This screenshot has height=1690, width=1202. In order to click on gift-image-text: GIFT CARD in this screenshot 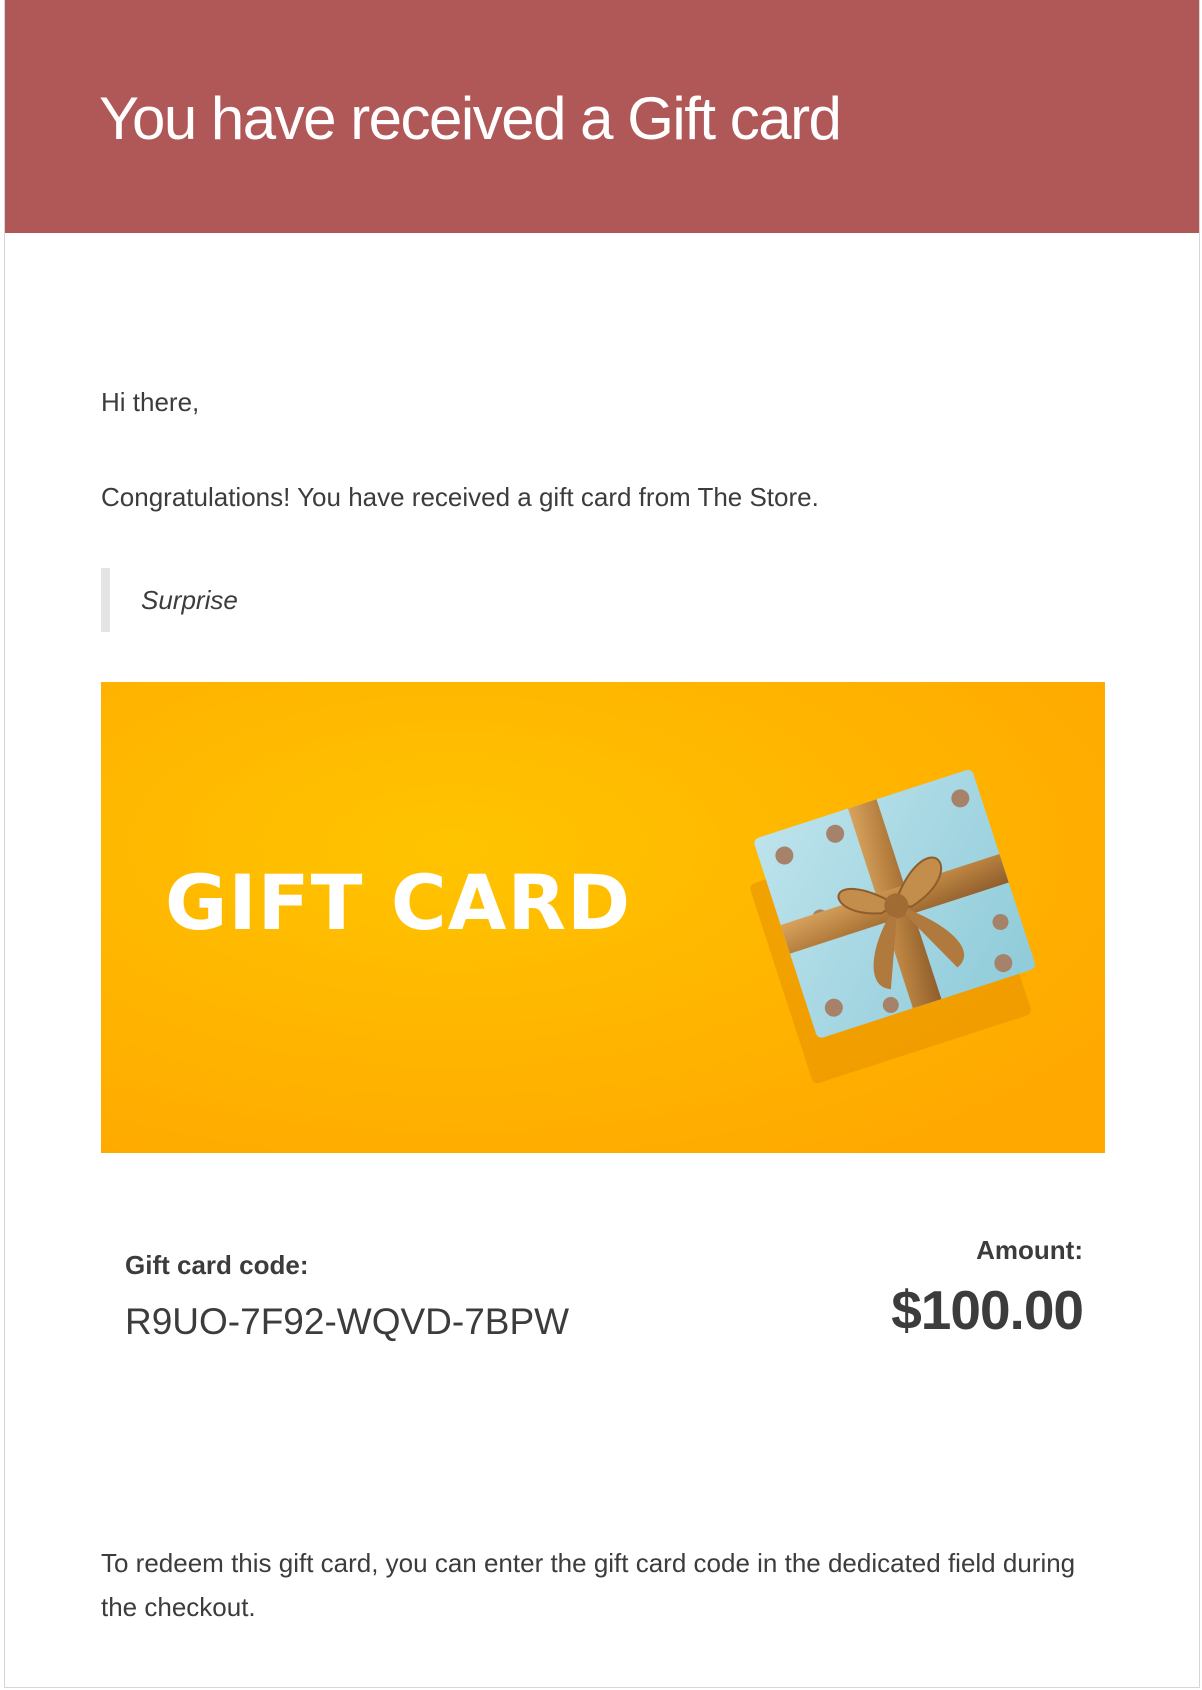, I will do `click(398, 902)`.